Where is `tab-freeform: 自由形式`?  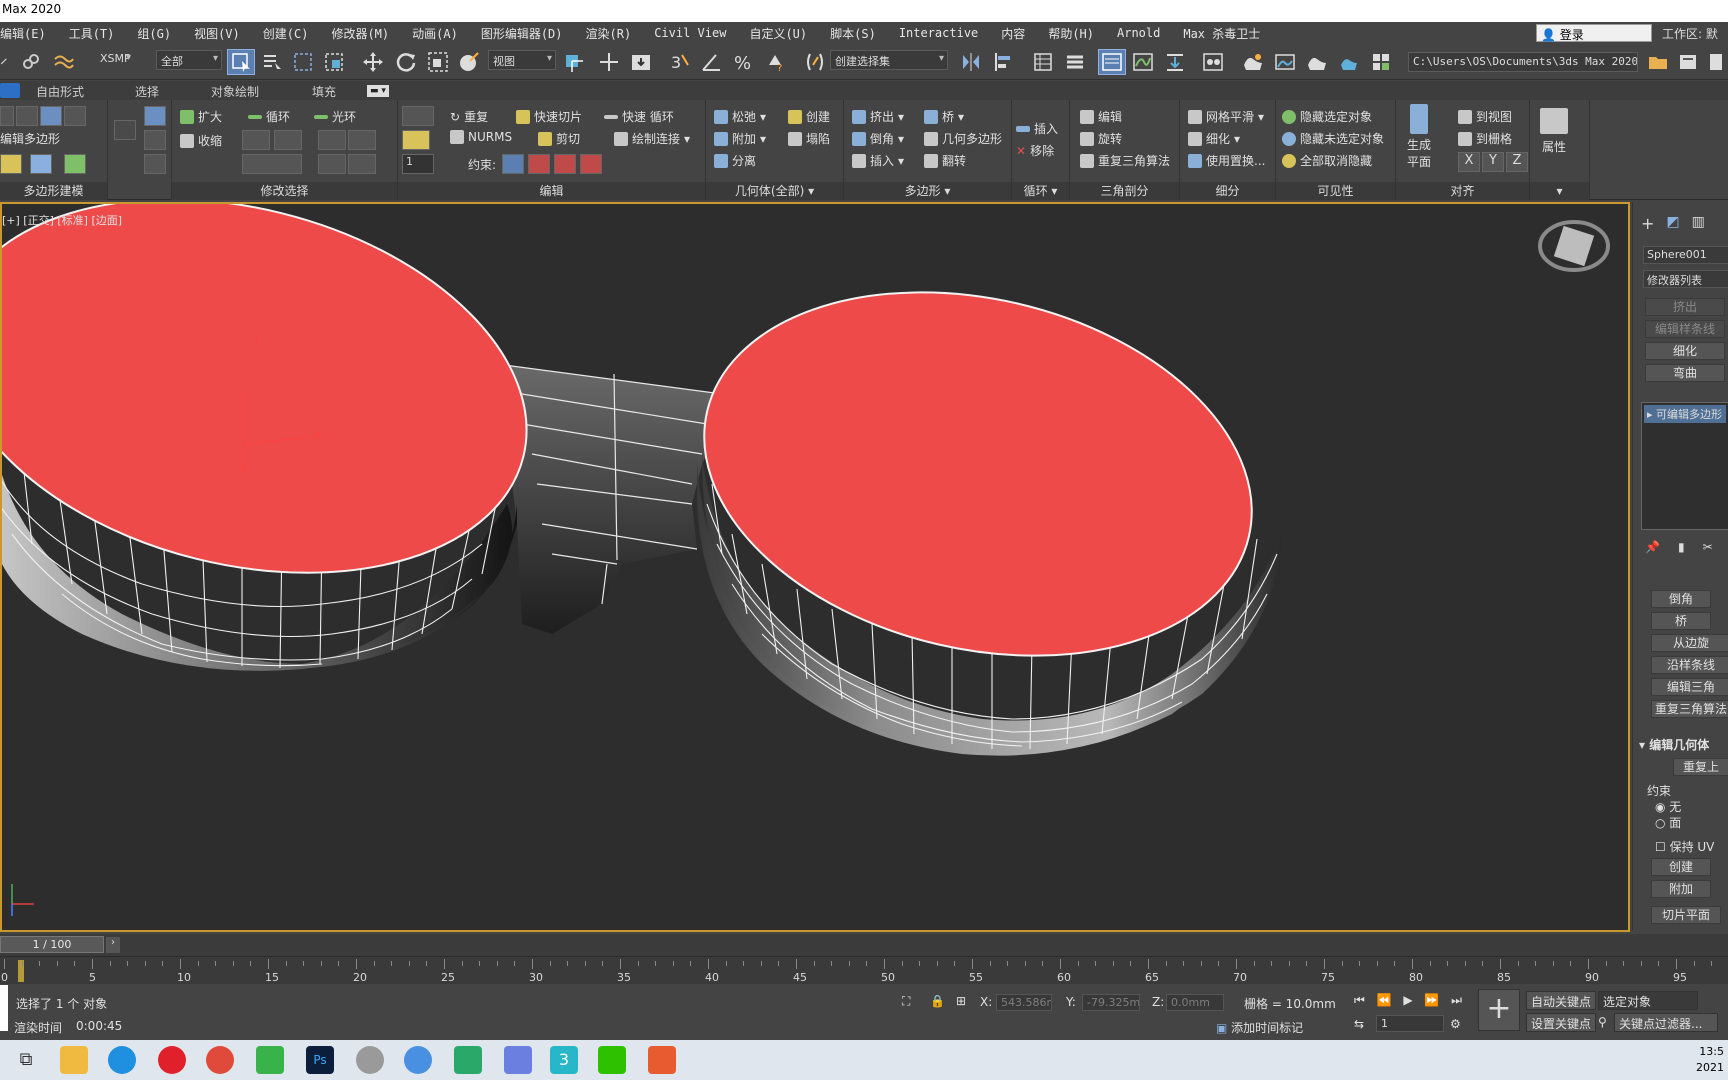 tab-freeform: 自由形式 is located at coordinates (60, 91).